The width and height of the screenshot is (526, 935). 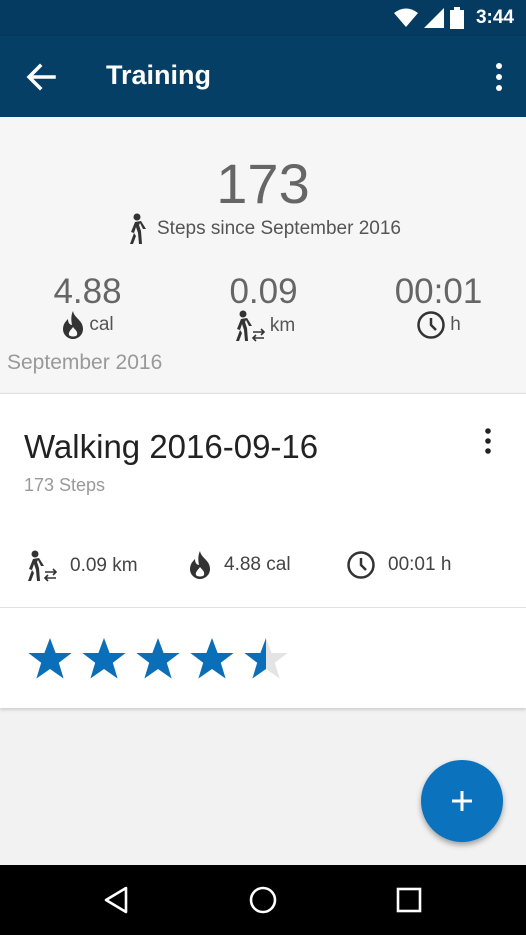 I want to click on entry-duration-stat: 00:01 h, so click(x=398, y=565).